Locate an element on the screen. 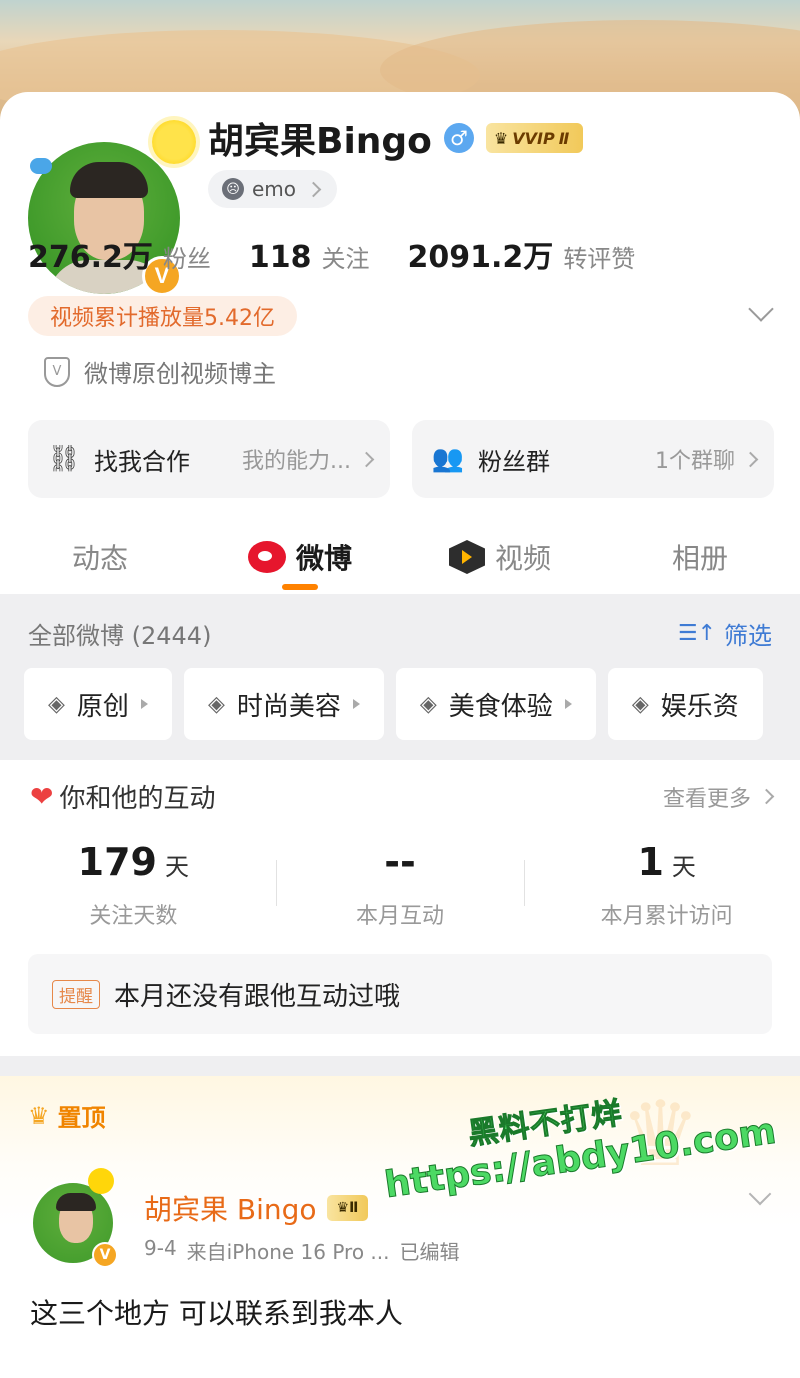  post-date: 9-4 is located at coordinates (160, 1248).